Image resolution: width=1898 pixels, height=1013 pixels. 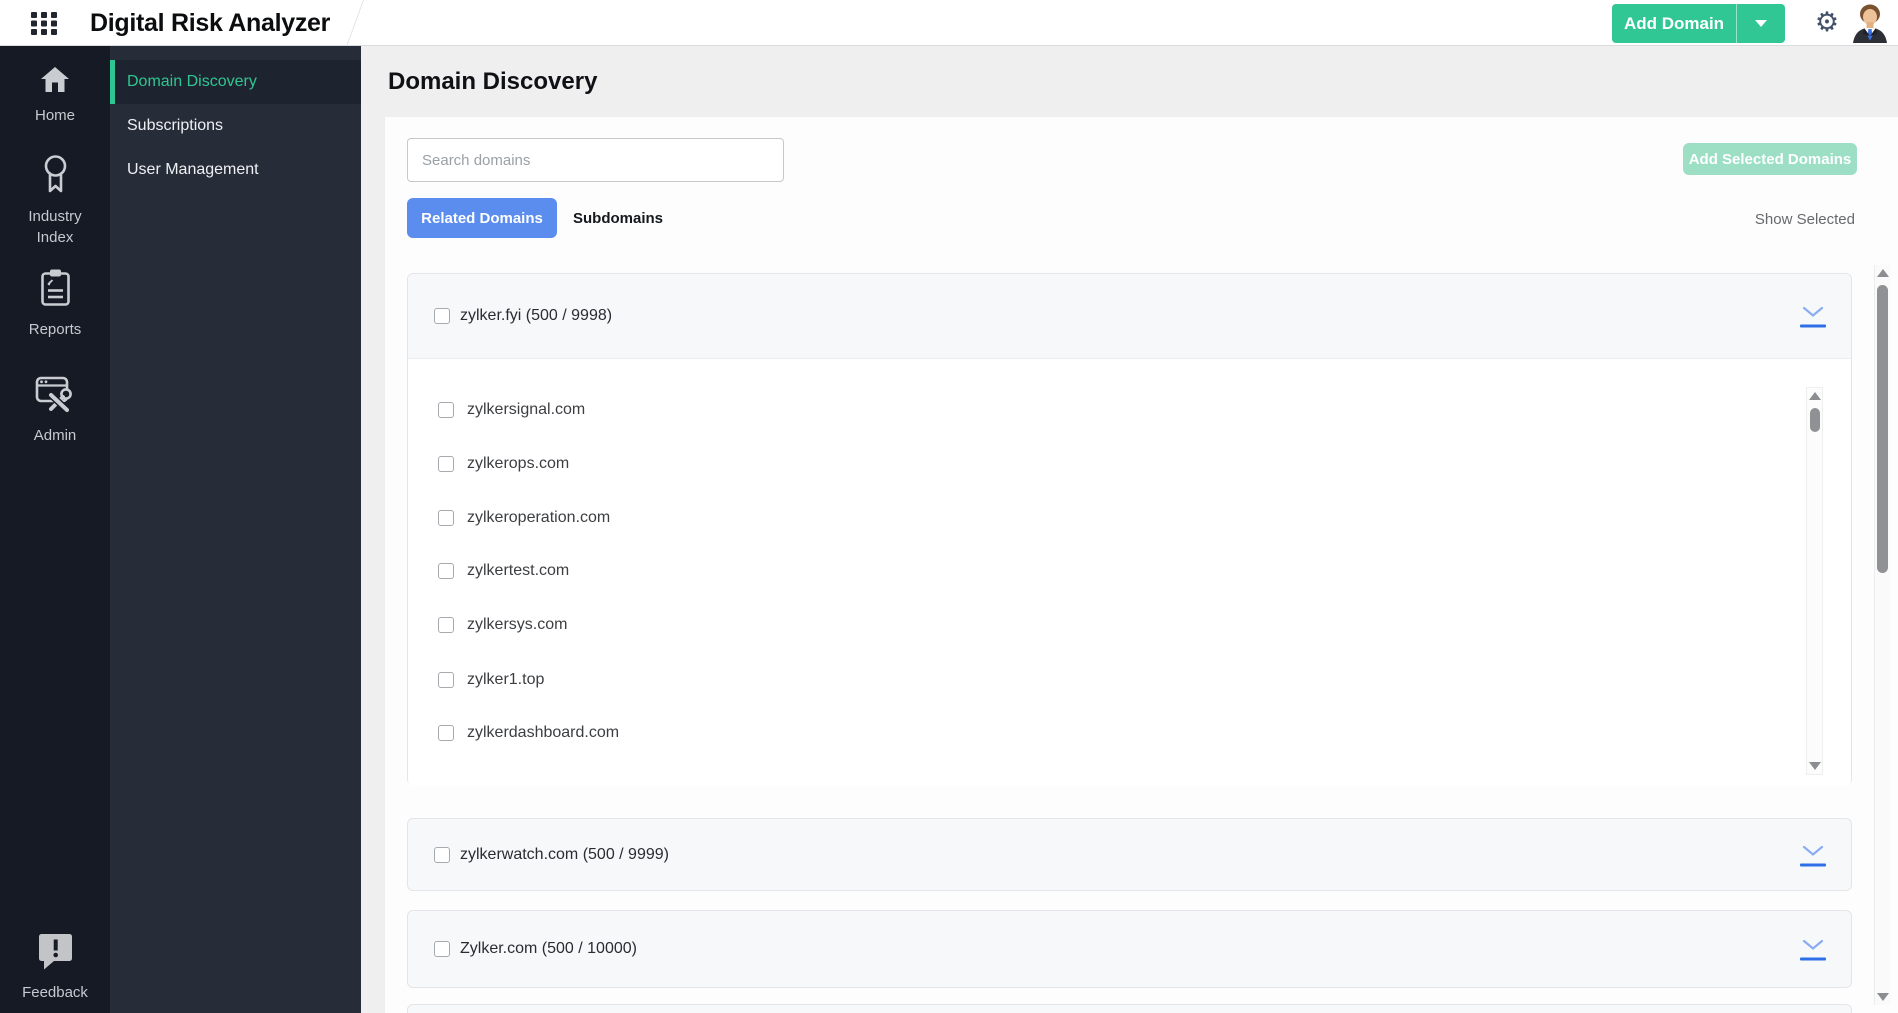 I want to click on list-item: zylkertest.com, so click(x=503, y=571).